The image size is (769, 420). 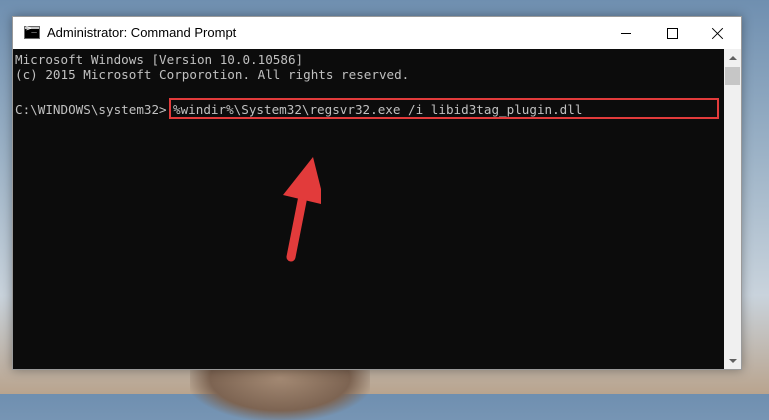 I want to click on command-prompt-icon: >_, so click(x=32, y=31).